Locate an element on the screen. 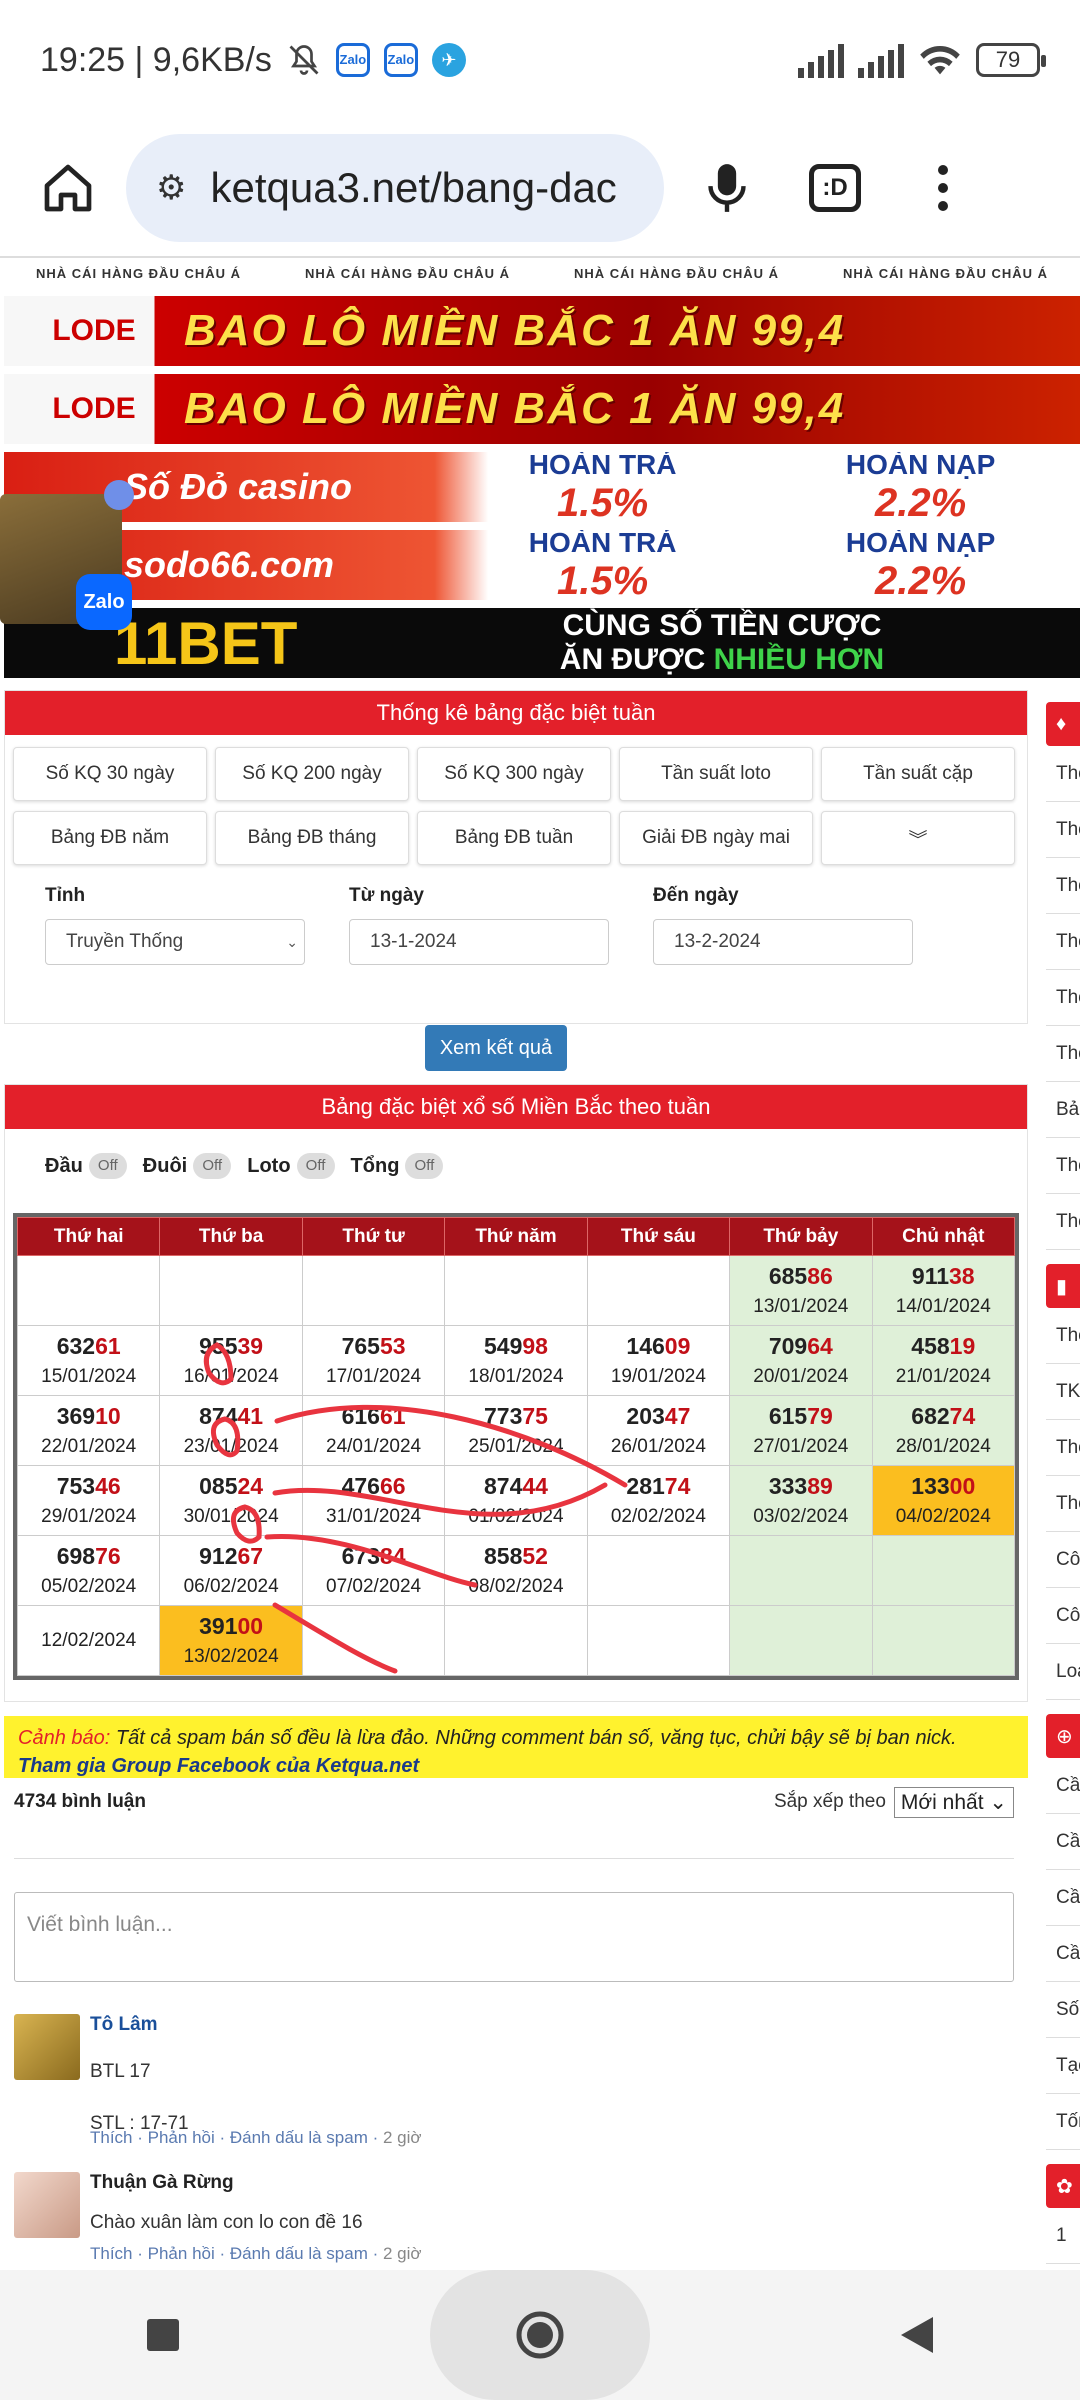  back-button is located at coordinates (917, 2335).